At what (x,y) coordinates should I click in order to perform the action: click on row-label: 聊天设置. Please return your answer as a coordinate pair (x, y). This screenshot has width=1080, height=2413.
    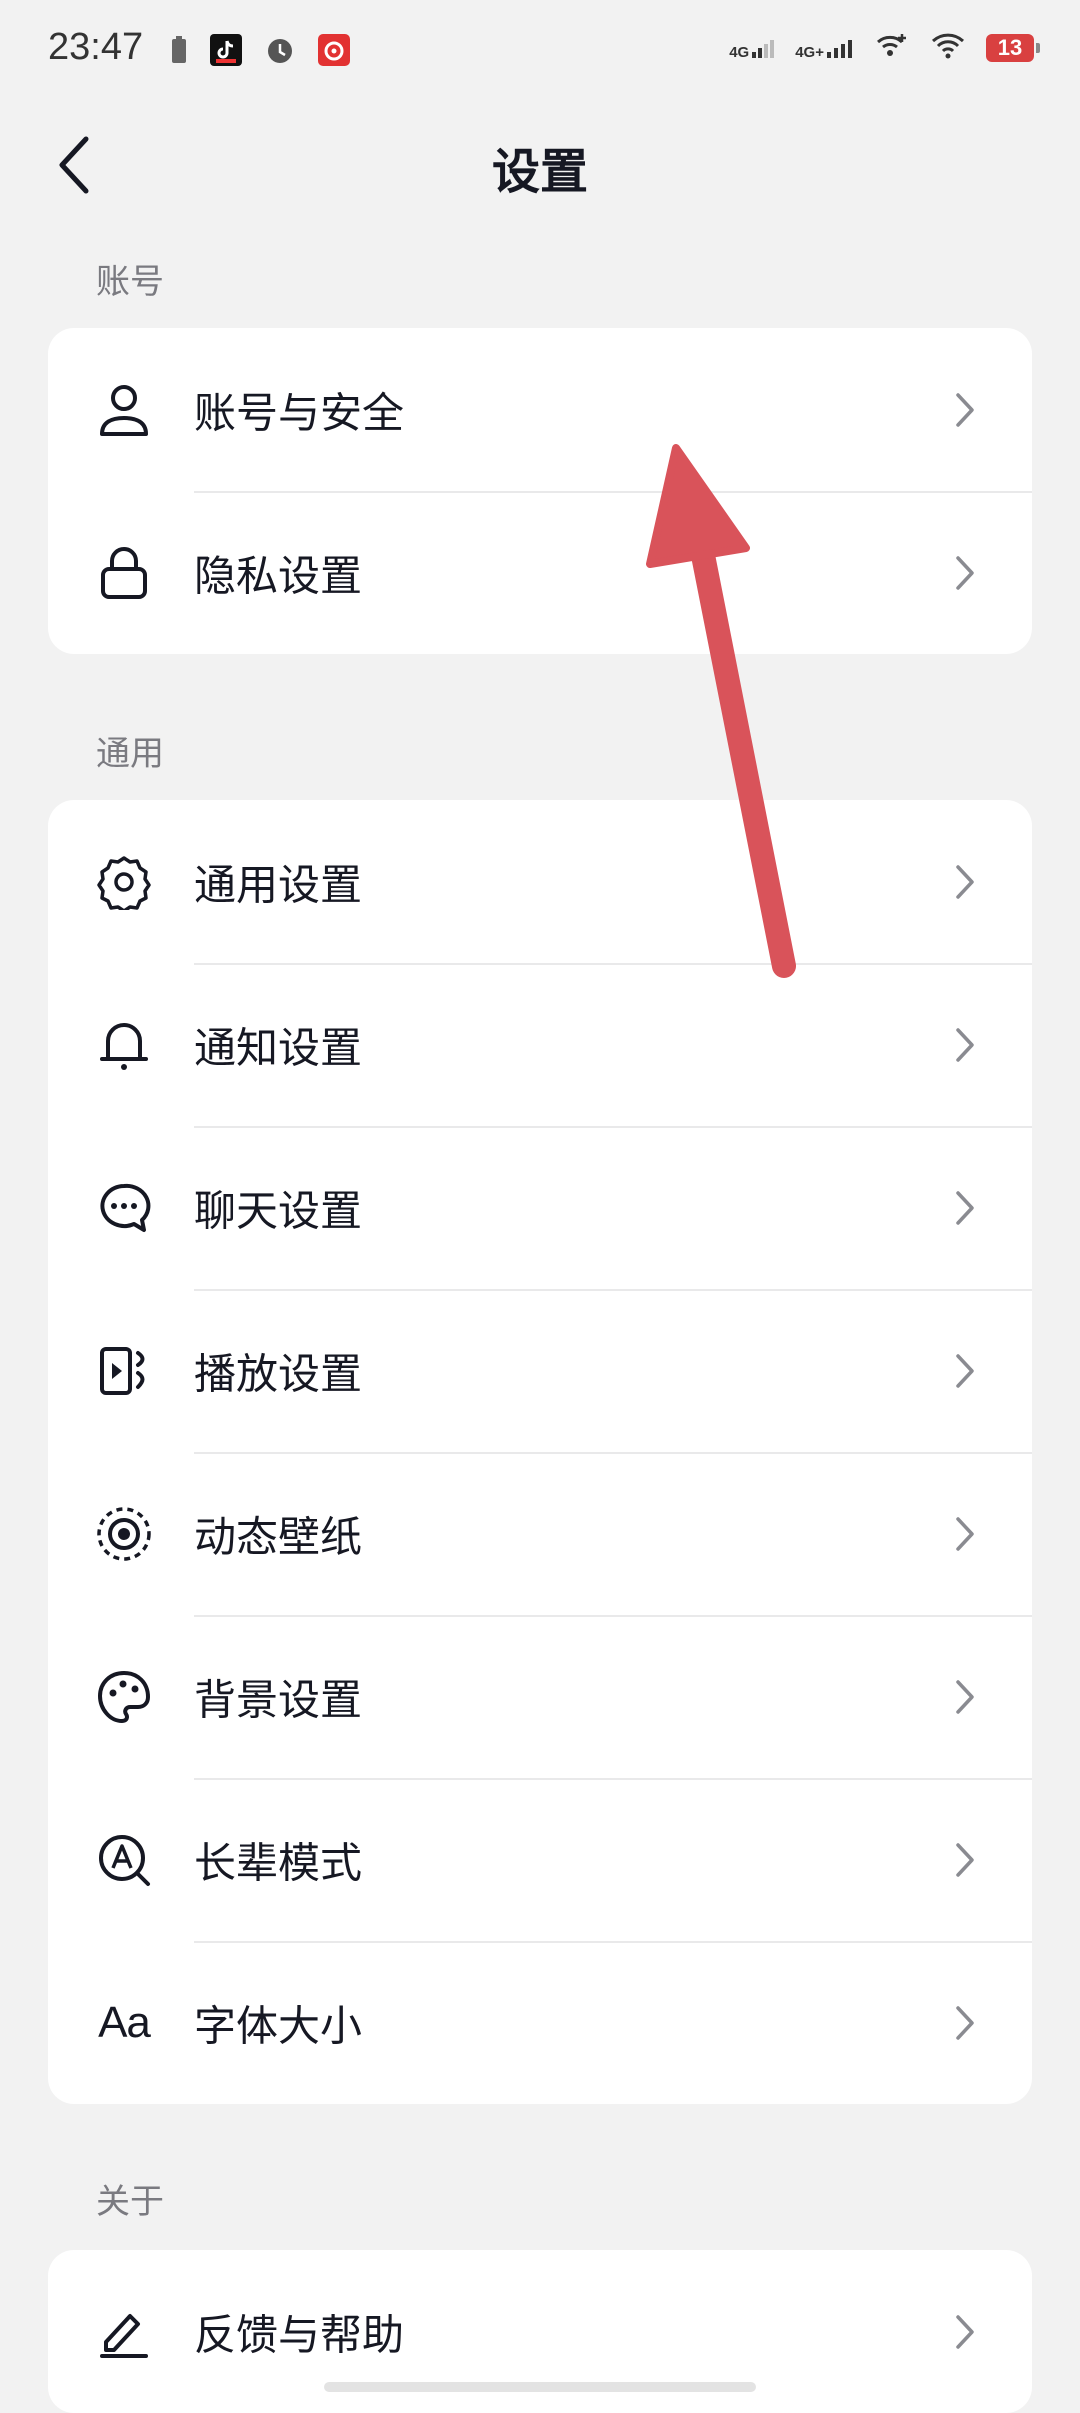
    Looking at the image, I should click on (278, 1210).